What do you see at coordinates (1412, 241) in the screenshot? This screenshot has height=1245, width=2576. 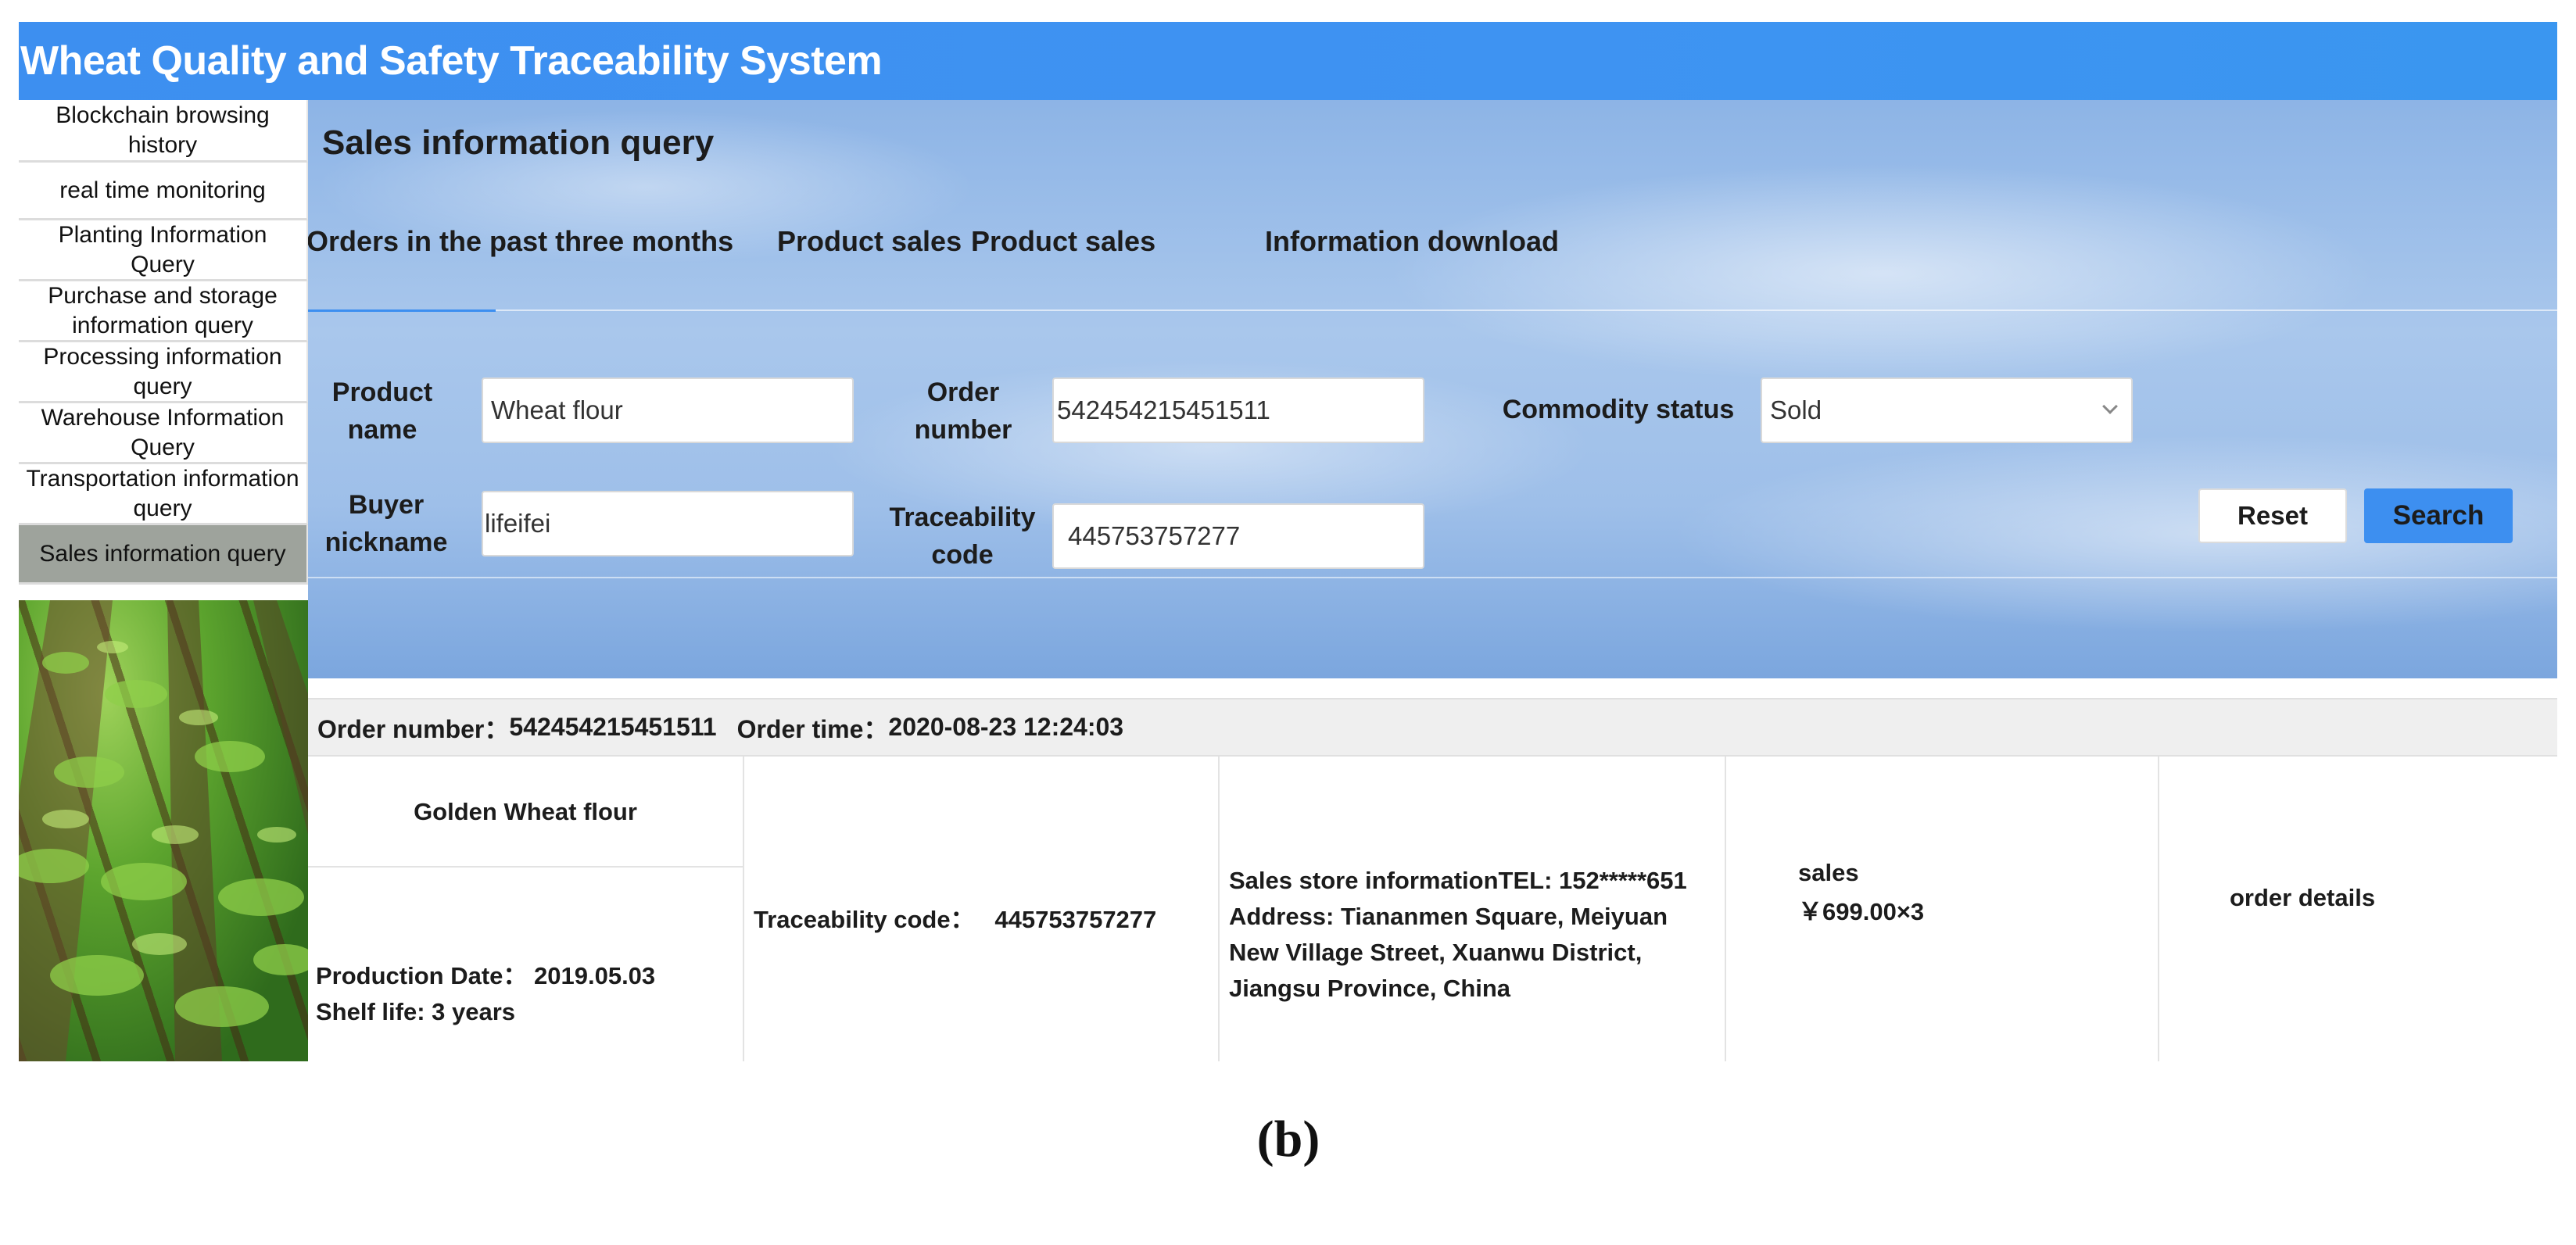 I see `tab-information-download: Information download` at bounding box center [1412, 241].